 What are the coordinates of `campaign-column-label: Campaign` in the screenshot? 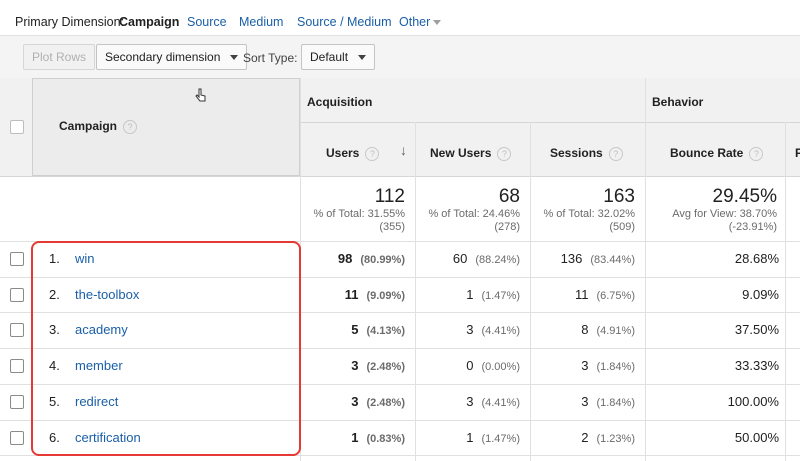 It's located at (88, 126).